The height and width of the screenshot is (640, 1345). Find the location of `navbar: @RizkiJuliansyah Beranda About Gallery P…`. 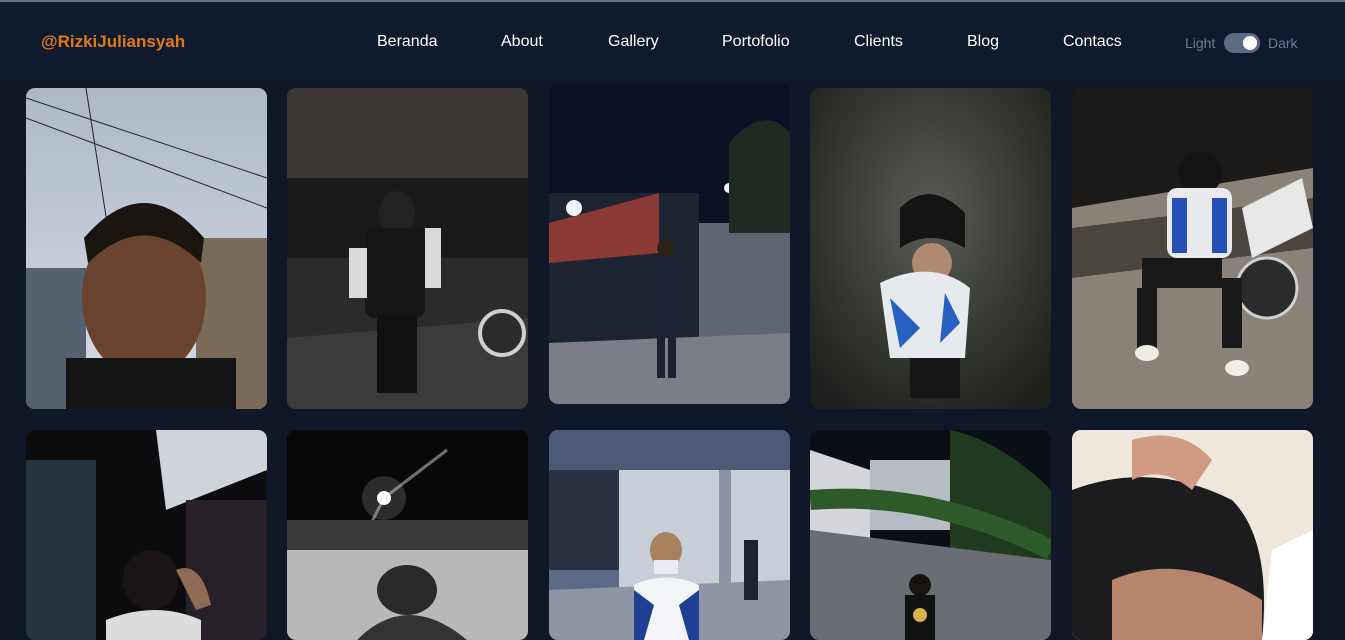

navbar: @RizkiJuliansyah Beranda About Gallery P… is located at coordinates (672, 41).